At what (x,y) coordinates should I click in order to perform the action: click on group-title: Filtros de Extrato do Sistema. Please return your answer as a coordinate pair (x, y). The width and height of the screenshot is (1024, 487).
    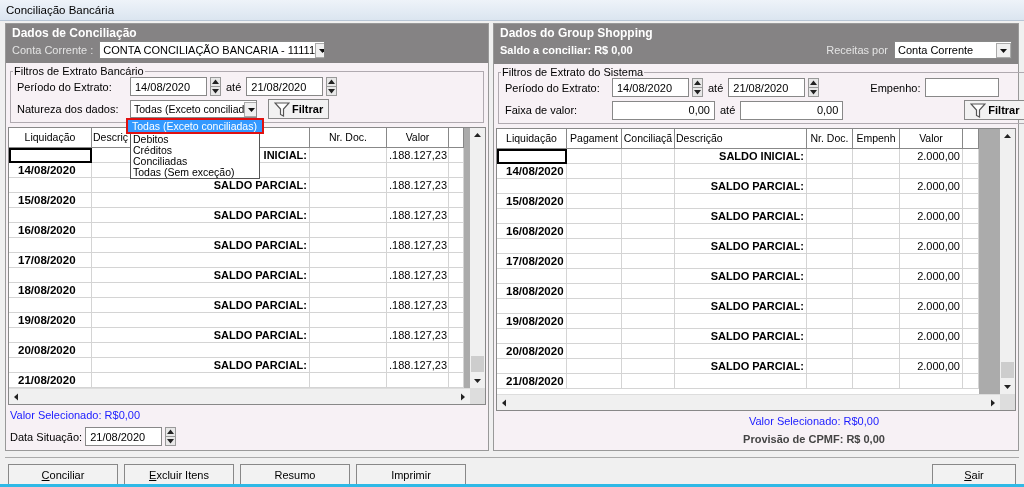
    Looking at the image, I should click on (573, 72).